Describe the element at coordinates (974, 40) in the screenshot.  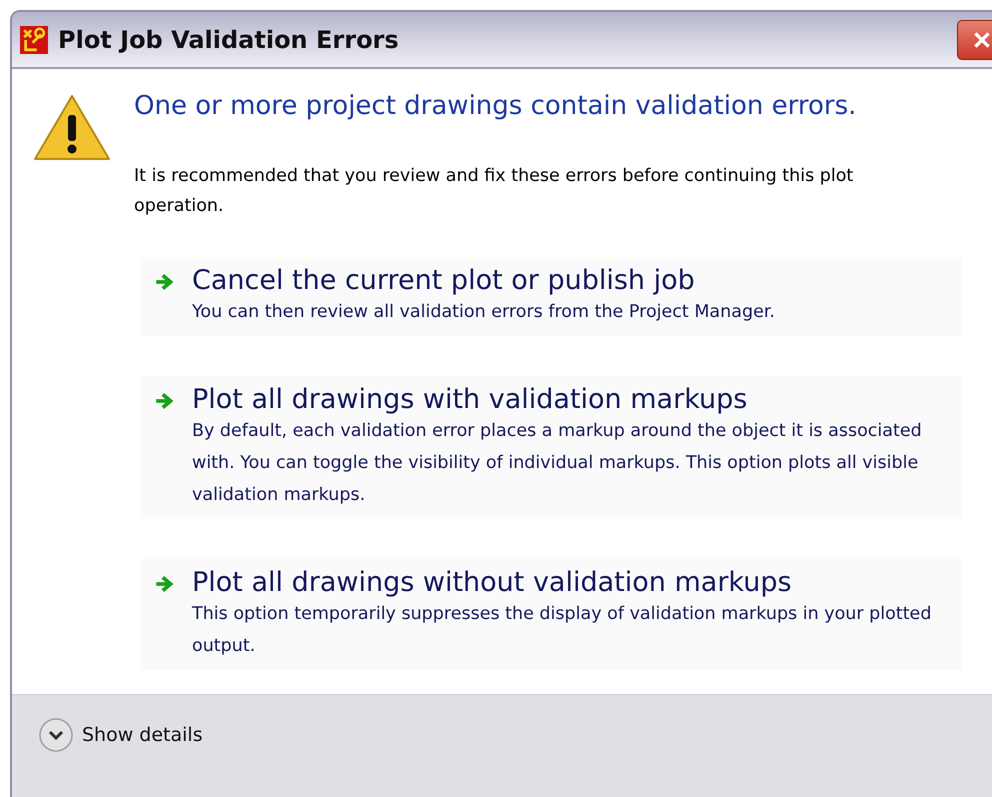
I see `close-button` at that location.